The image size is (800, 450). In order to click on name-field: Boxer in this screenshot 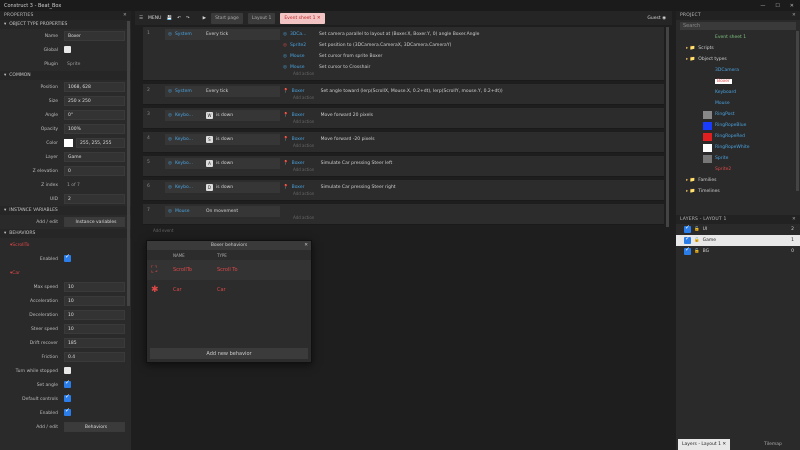, I will do `click(94, 36)`.